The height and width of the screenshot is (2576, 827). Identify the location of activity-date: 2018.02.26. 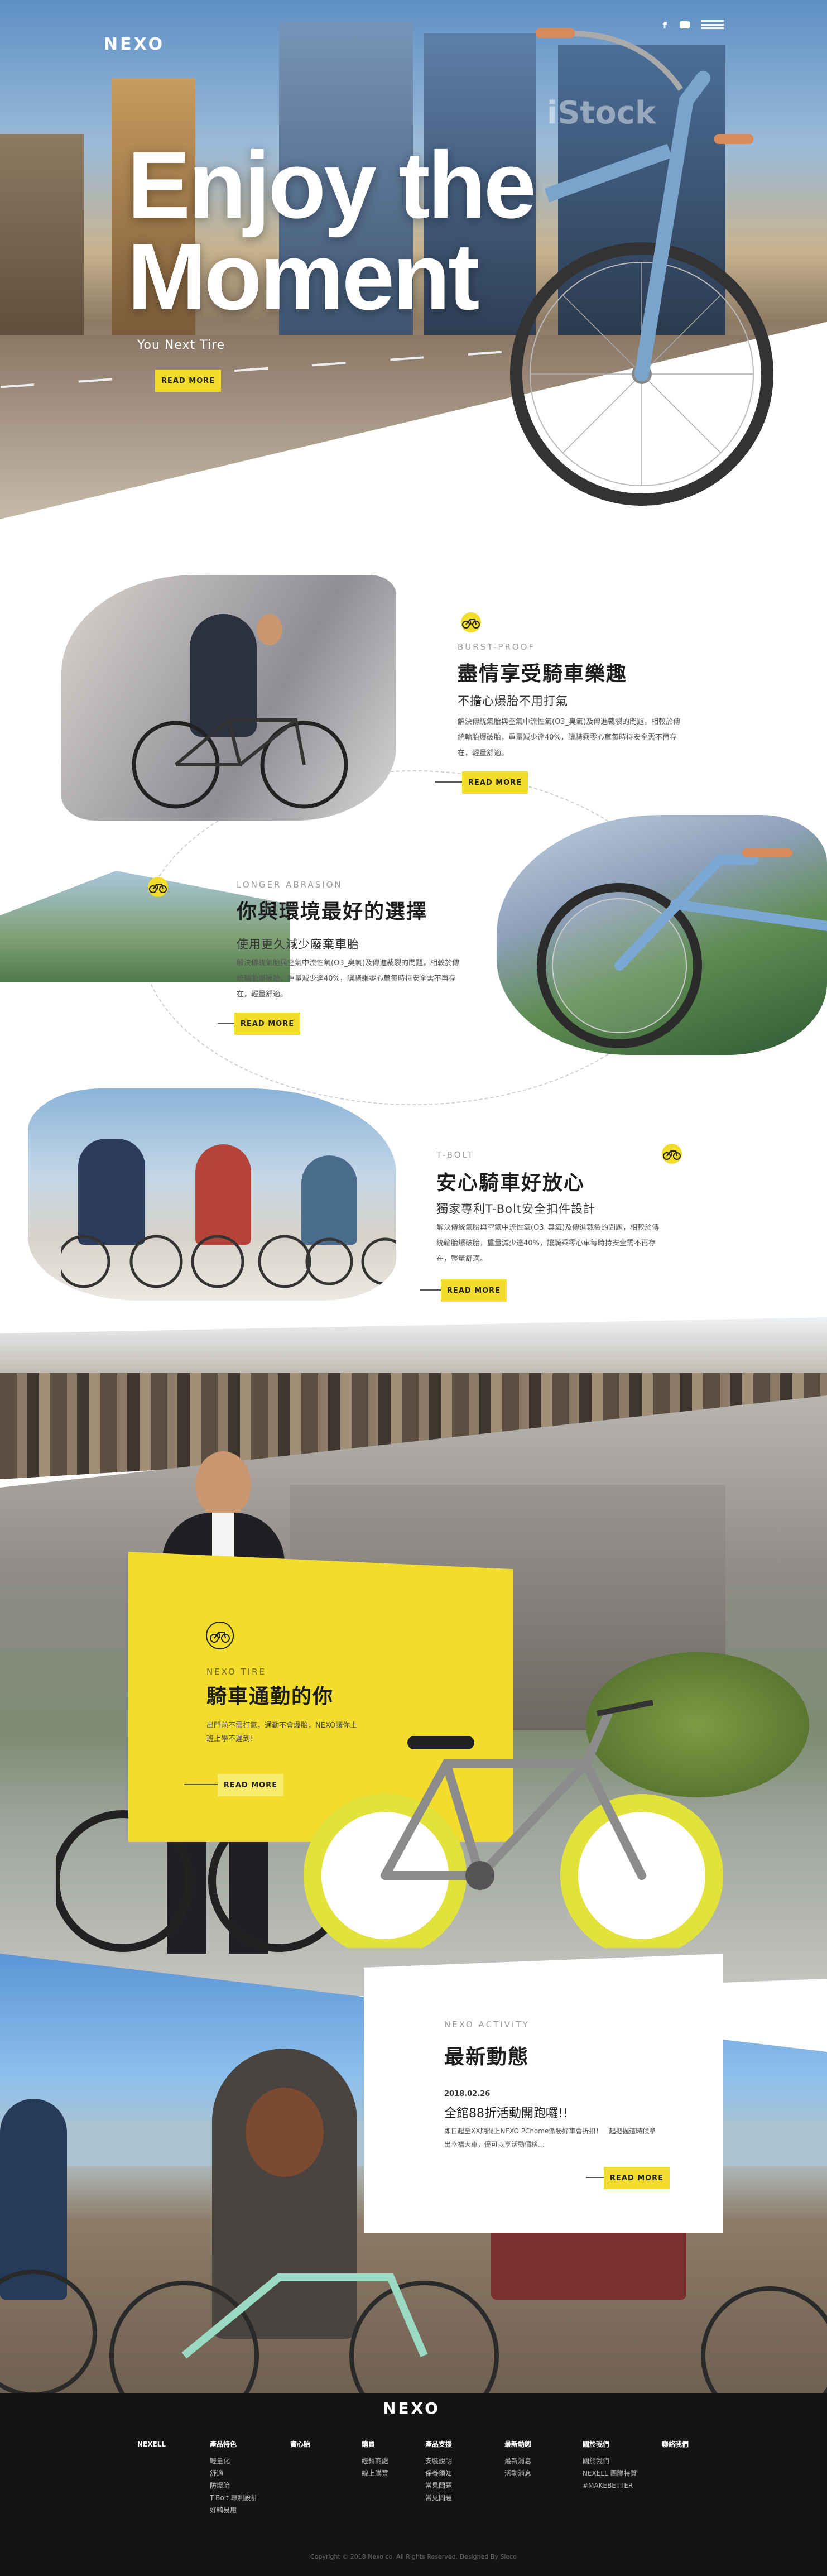
(467, 2094).